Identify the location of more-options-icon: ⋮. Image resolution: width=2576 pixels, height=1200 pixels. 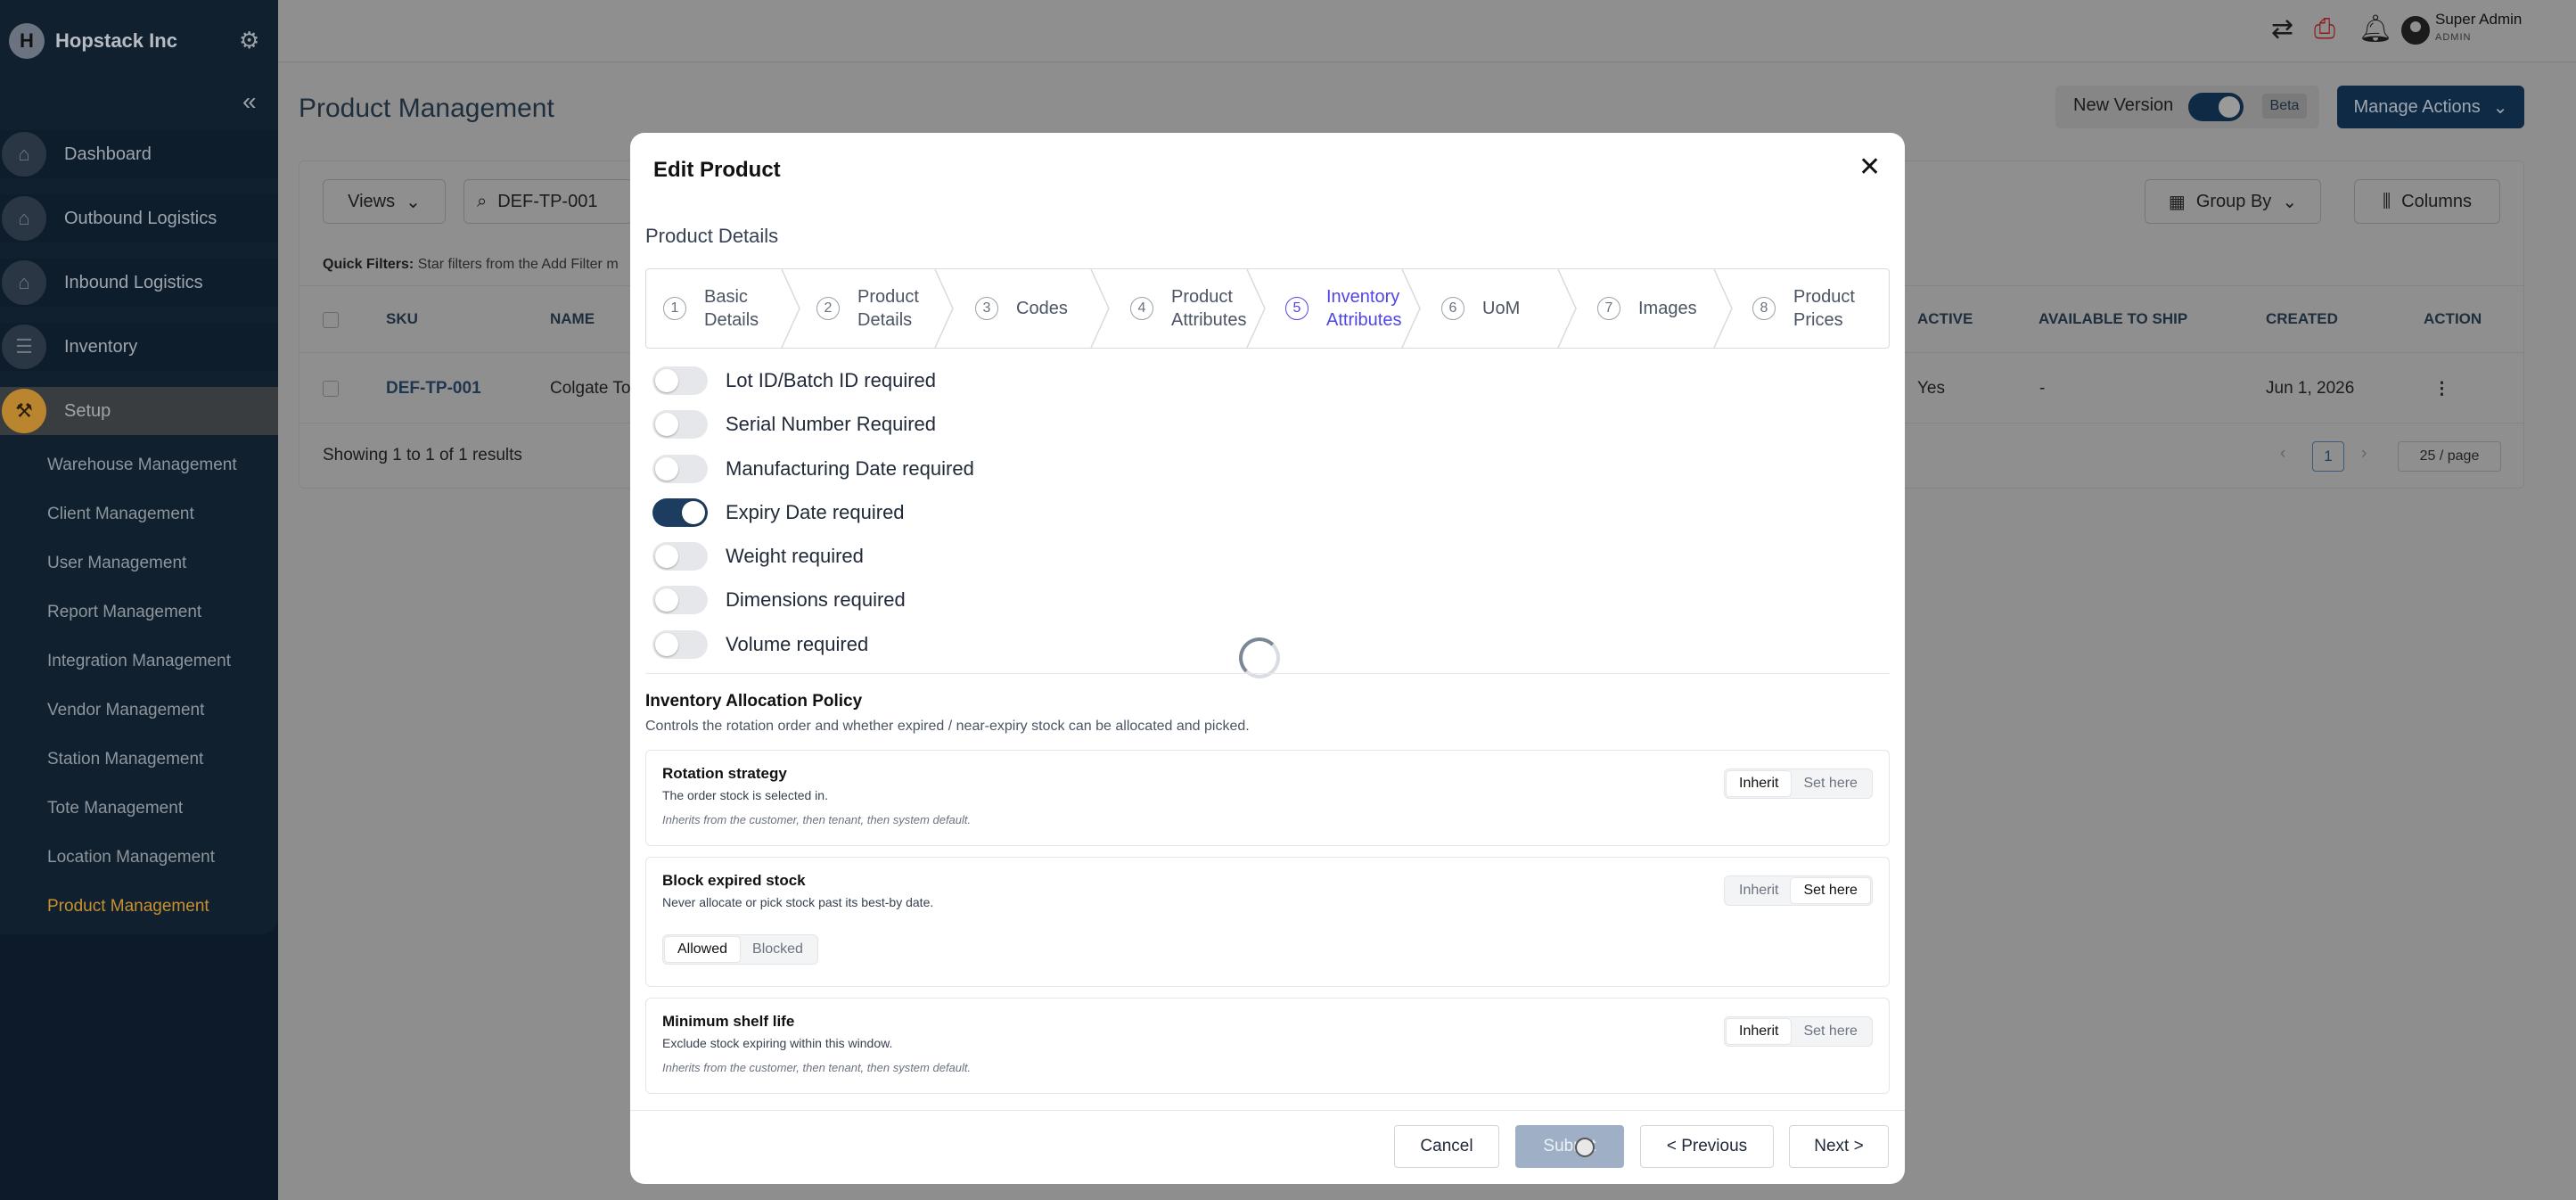
(2441, 389).